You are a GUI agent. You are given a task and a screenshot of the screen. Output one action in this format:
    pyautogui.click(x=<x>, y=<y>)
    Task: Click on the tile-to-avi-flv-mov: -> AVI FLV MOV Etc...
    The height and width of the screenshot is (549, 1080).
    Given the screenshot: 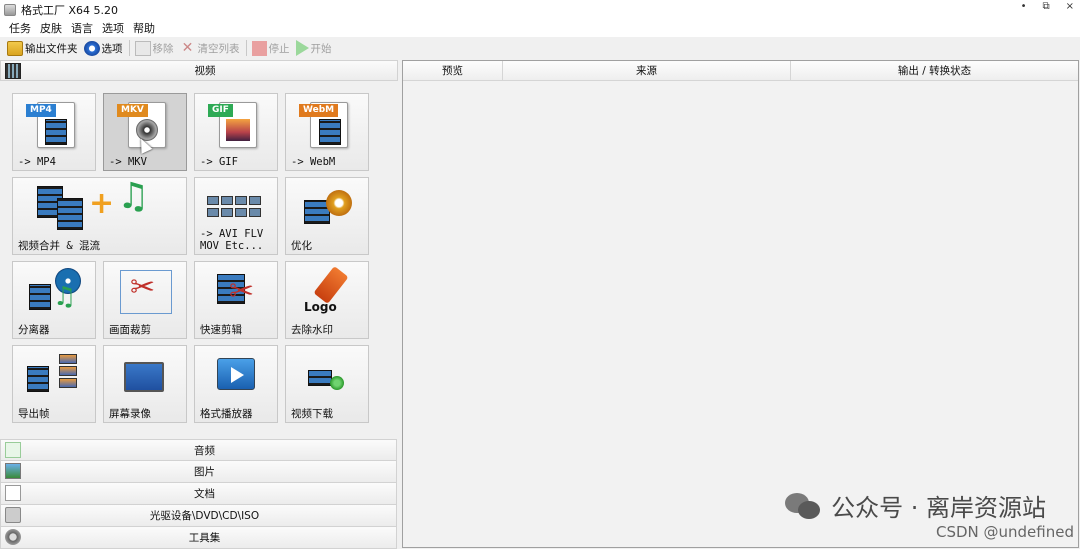 What is the action you would take?
    pyautogui.click(x=236, y=216)
    